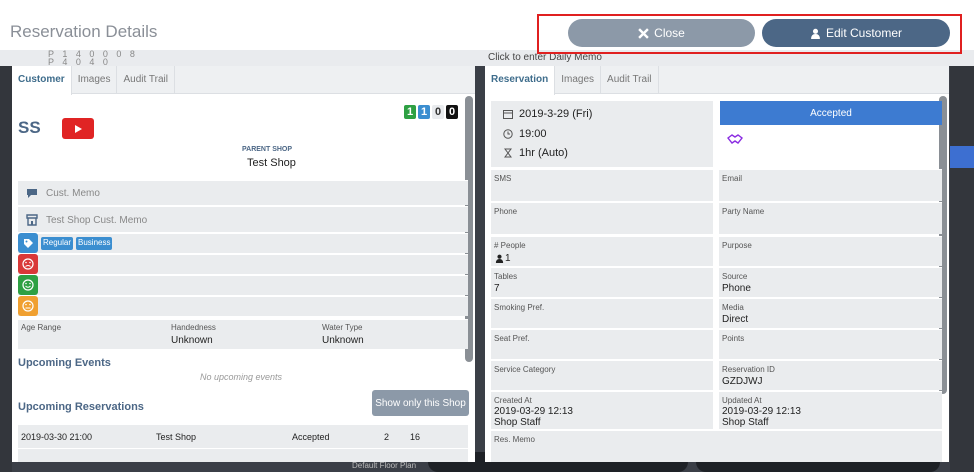 The height and width of the screenshot is (472, 974). I want to click on purpose-field: Purpose, so click(830, 251).